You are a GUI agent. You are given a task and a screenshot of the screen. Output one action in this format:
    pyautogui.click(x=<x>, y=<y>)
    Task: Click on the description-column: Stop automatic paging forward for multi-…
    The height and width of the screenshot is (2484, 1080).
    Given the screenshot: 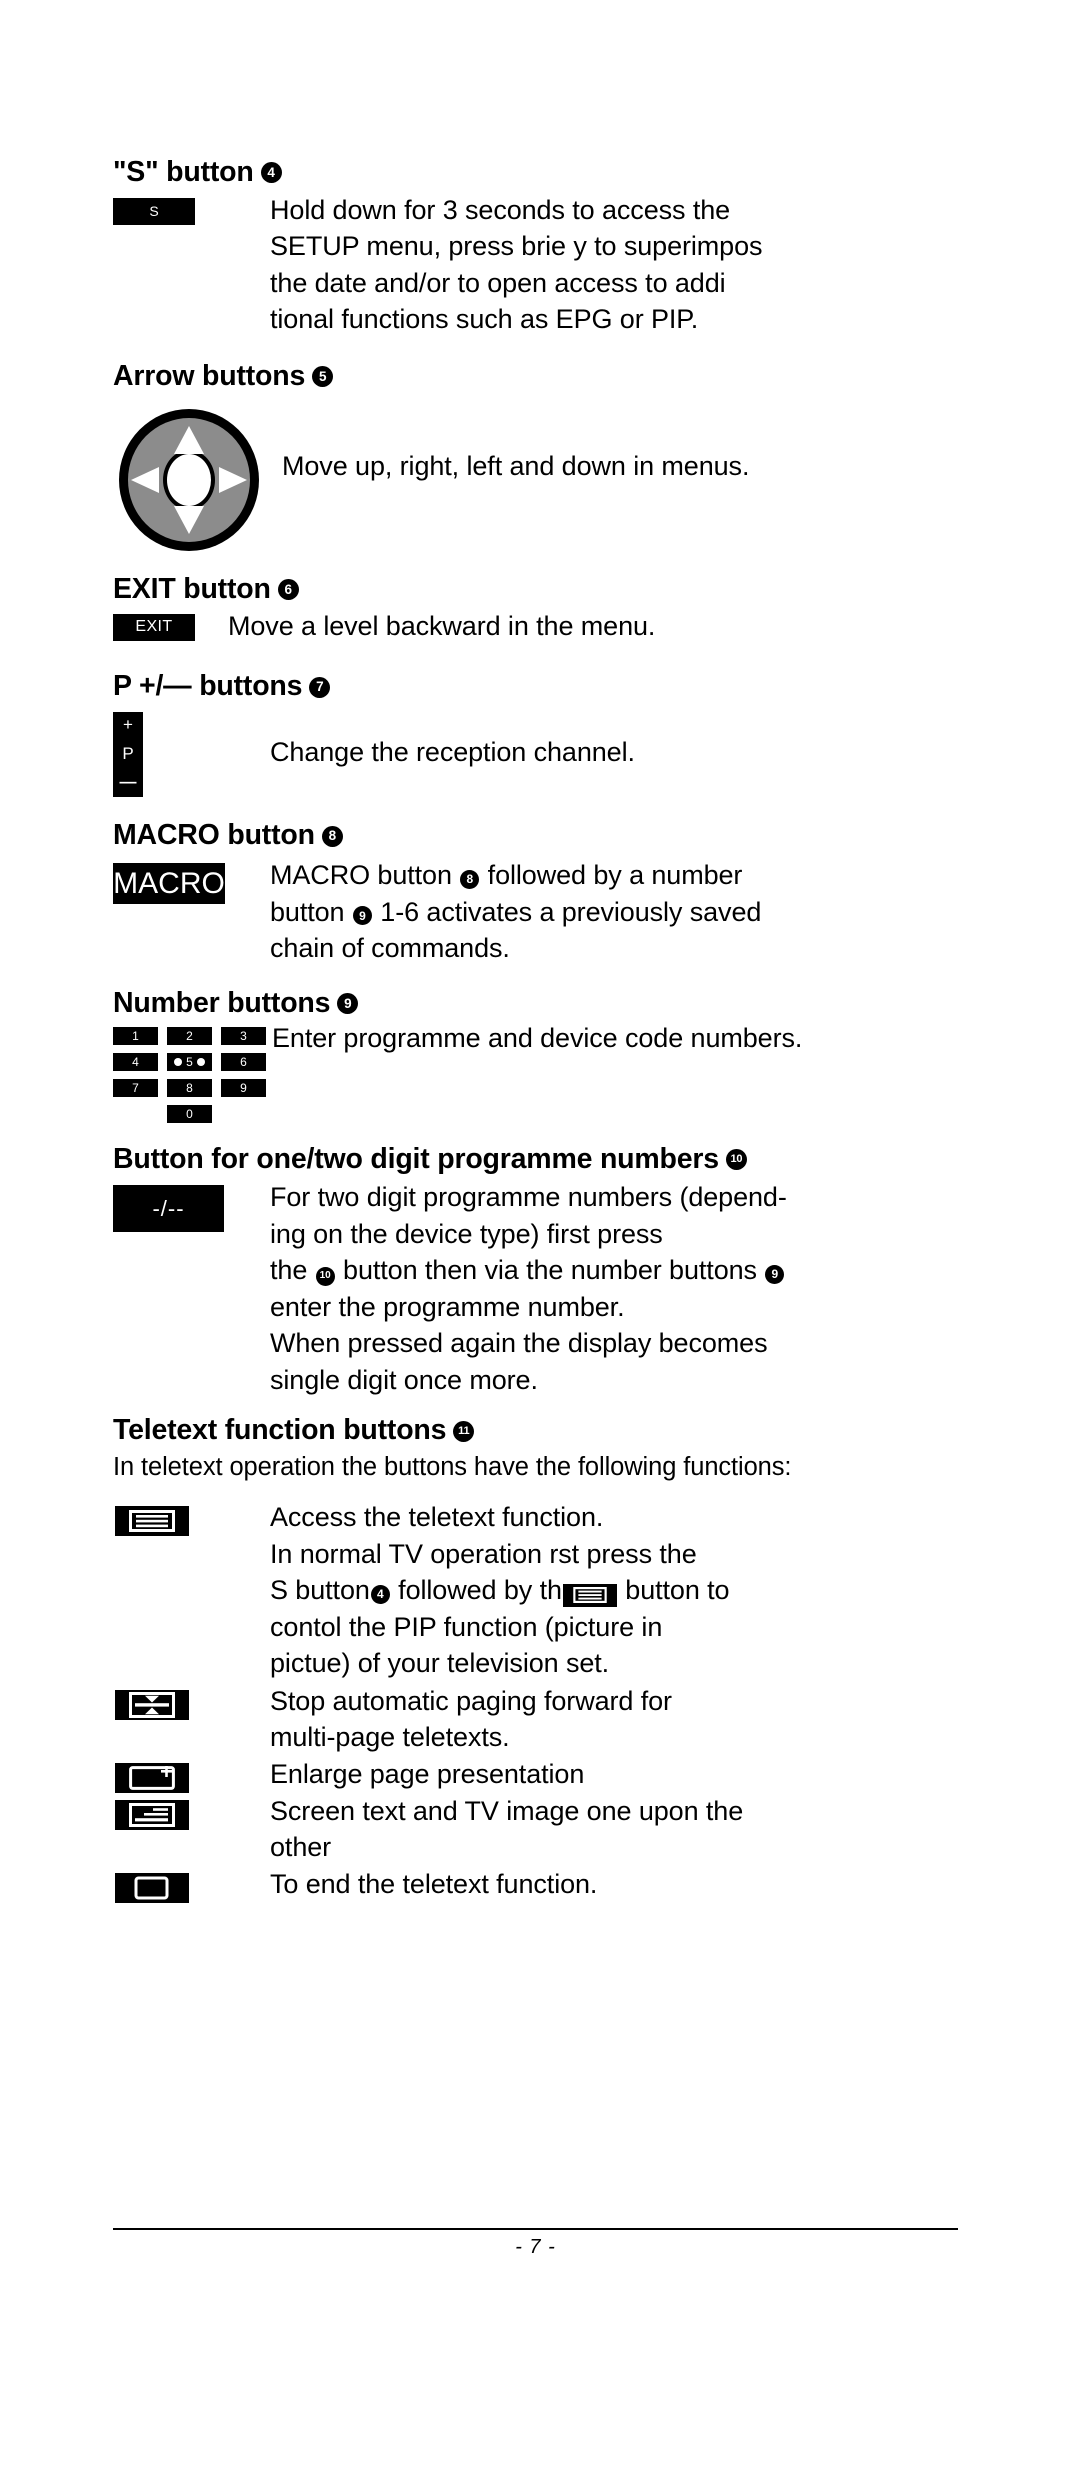 What is the action you would take?
    pyautogui.click(x=619, y=1721)
    